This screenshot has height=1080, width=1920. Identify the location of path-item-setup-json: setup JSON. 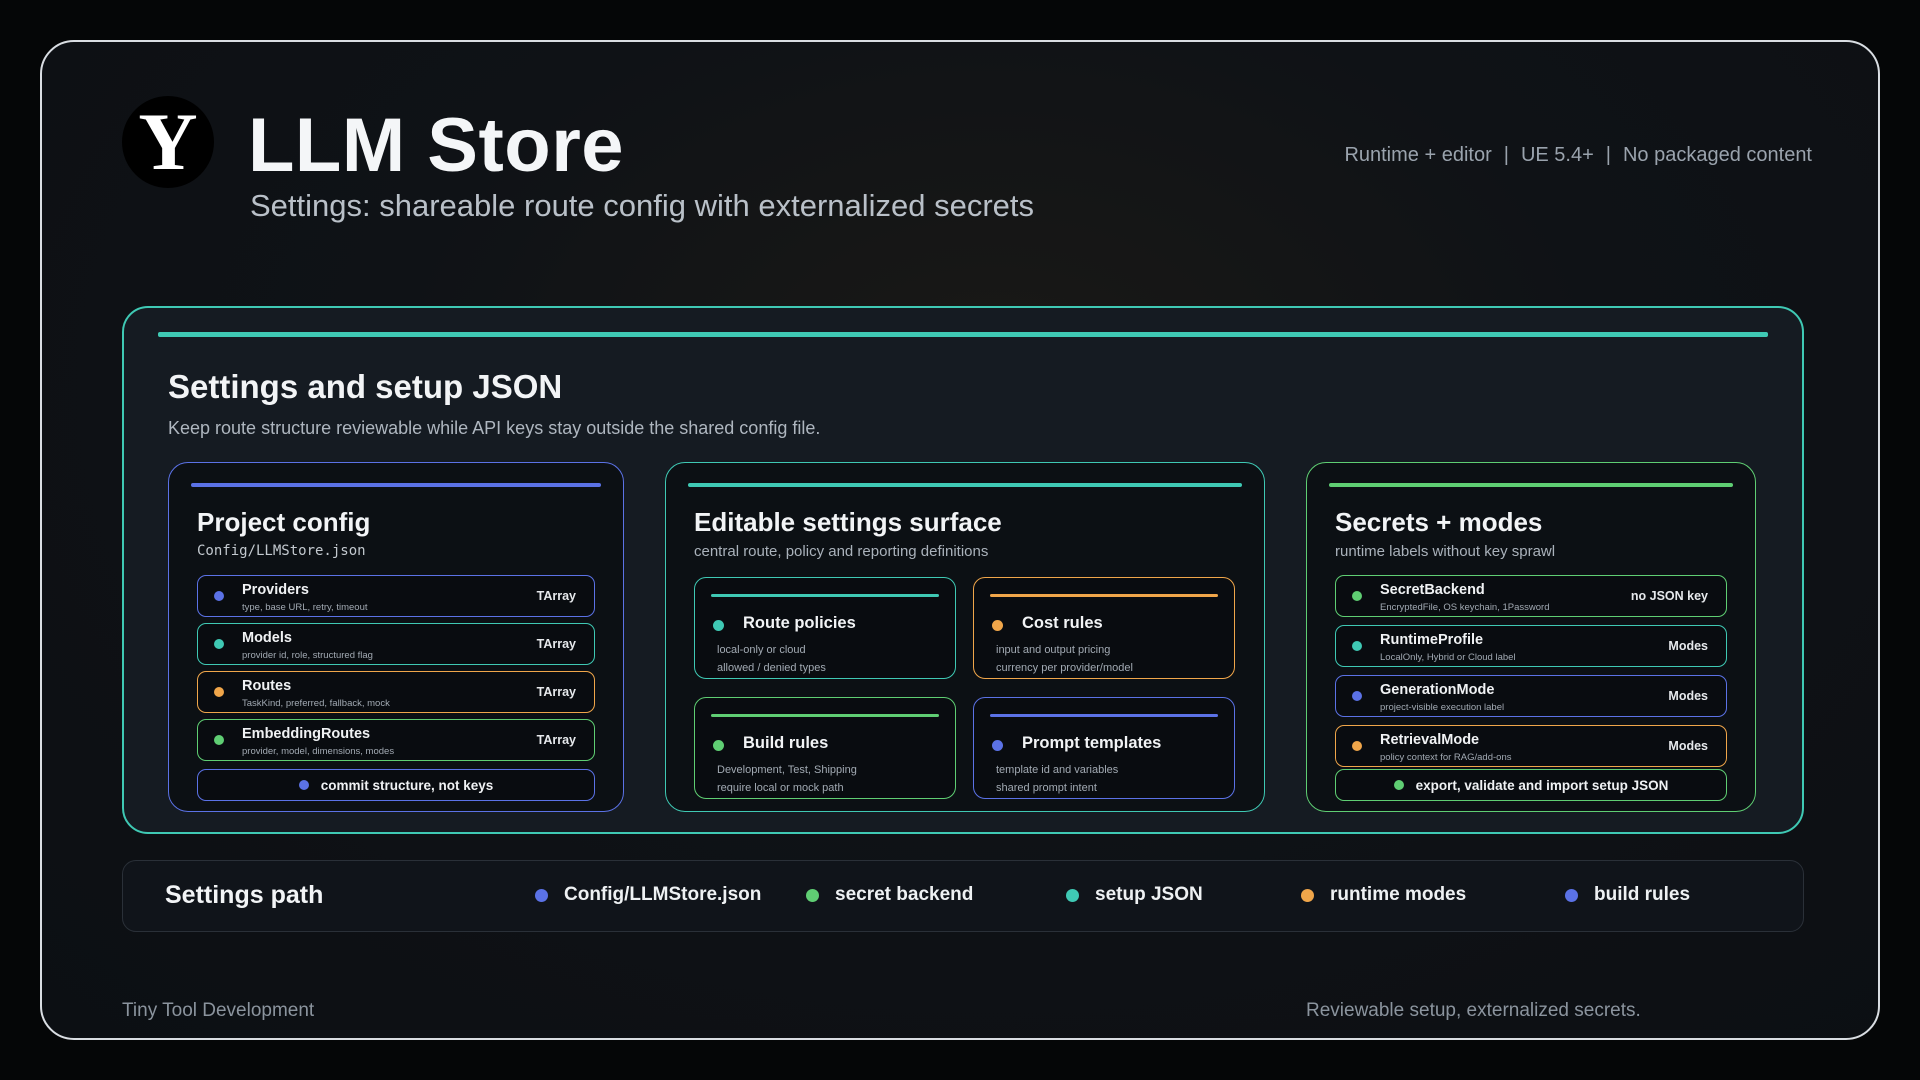
(1134, 895).